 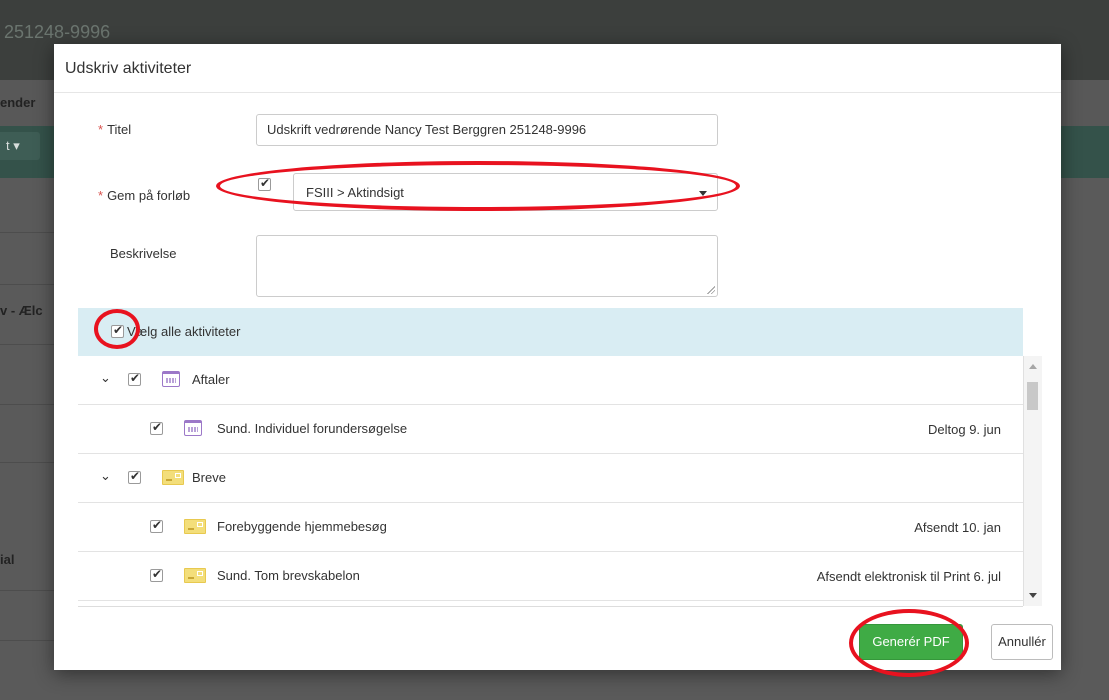 What do you see at coordinates (550, 478) in the screenshot?
I see `group-row-breve: ⌄ Breve` at bounding box center [550, 478].